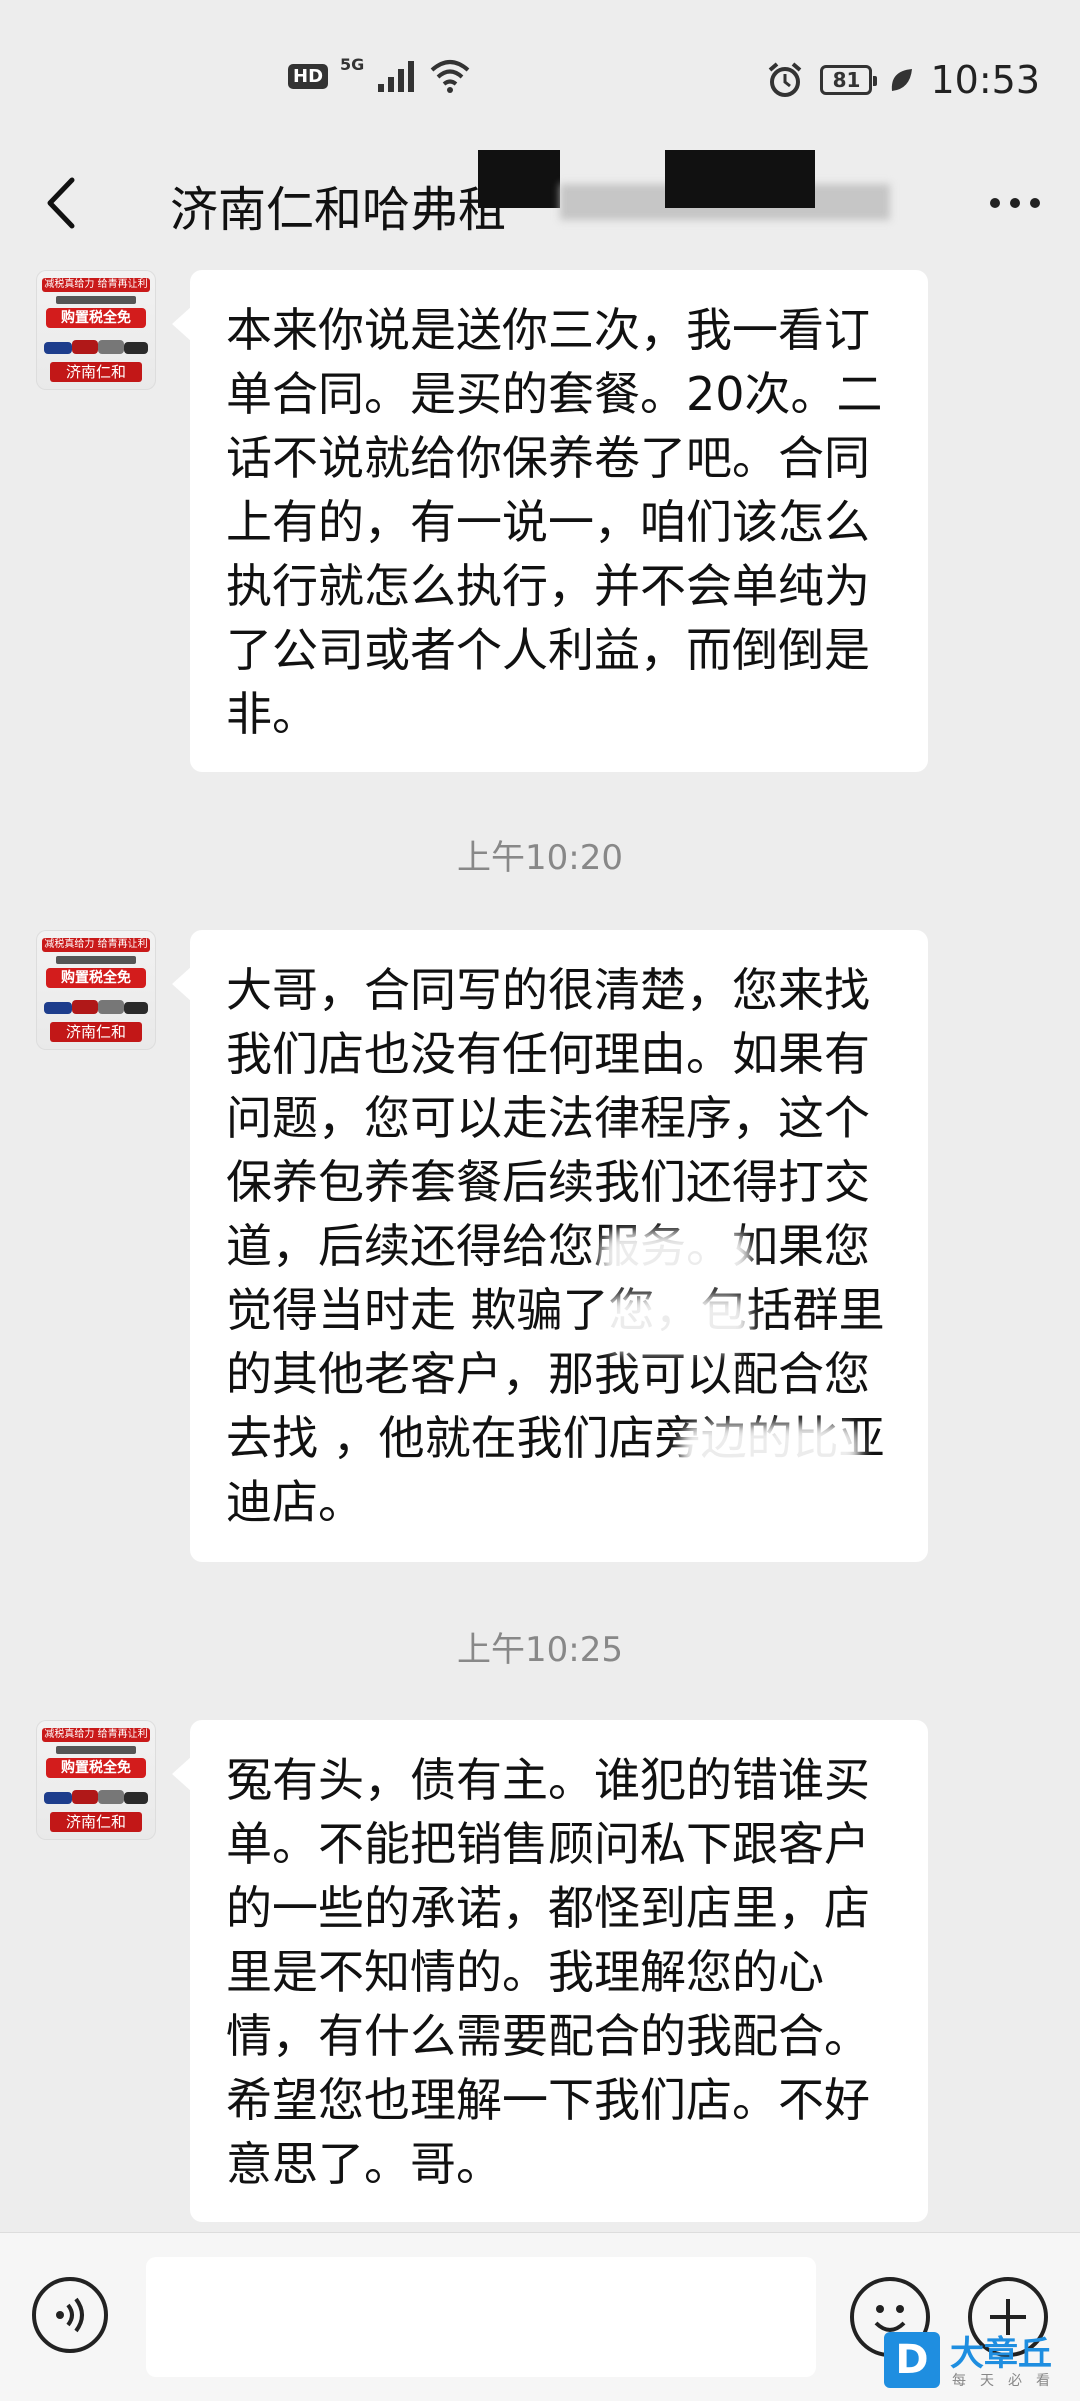  Describe the element at coordinates (540, 1650) in the screenshot. I see `timestamp: 上午10:25` at that location.